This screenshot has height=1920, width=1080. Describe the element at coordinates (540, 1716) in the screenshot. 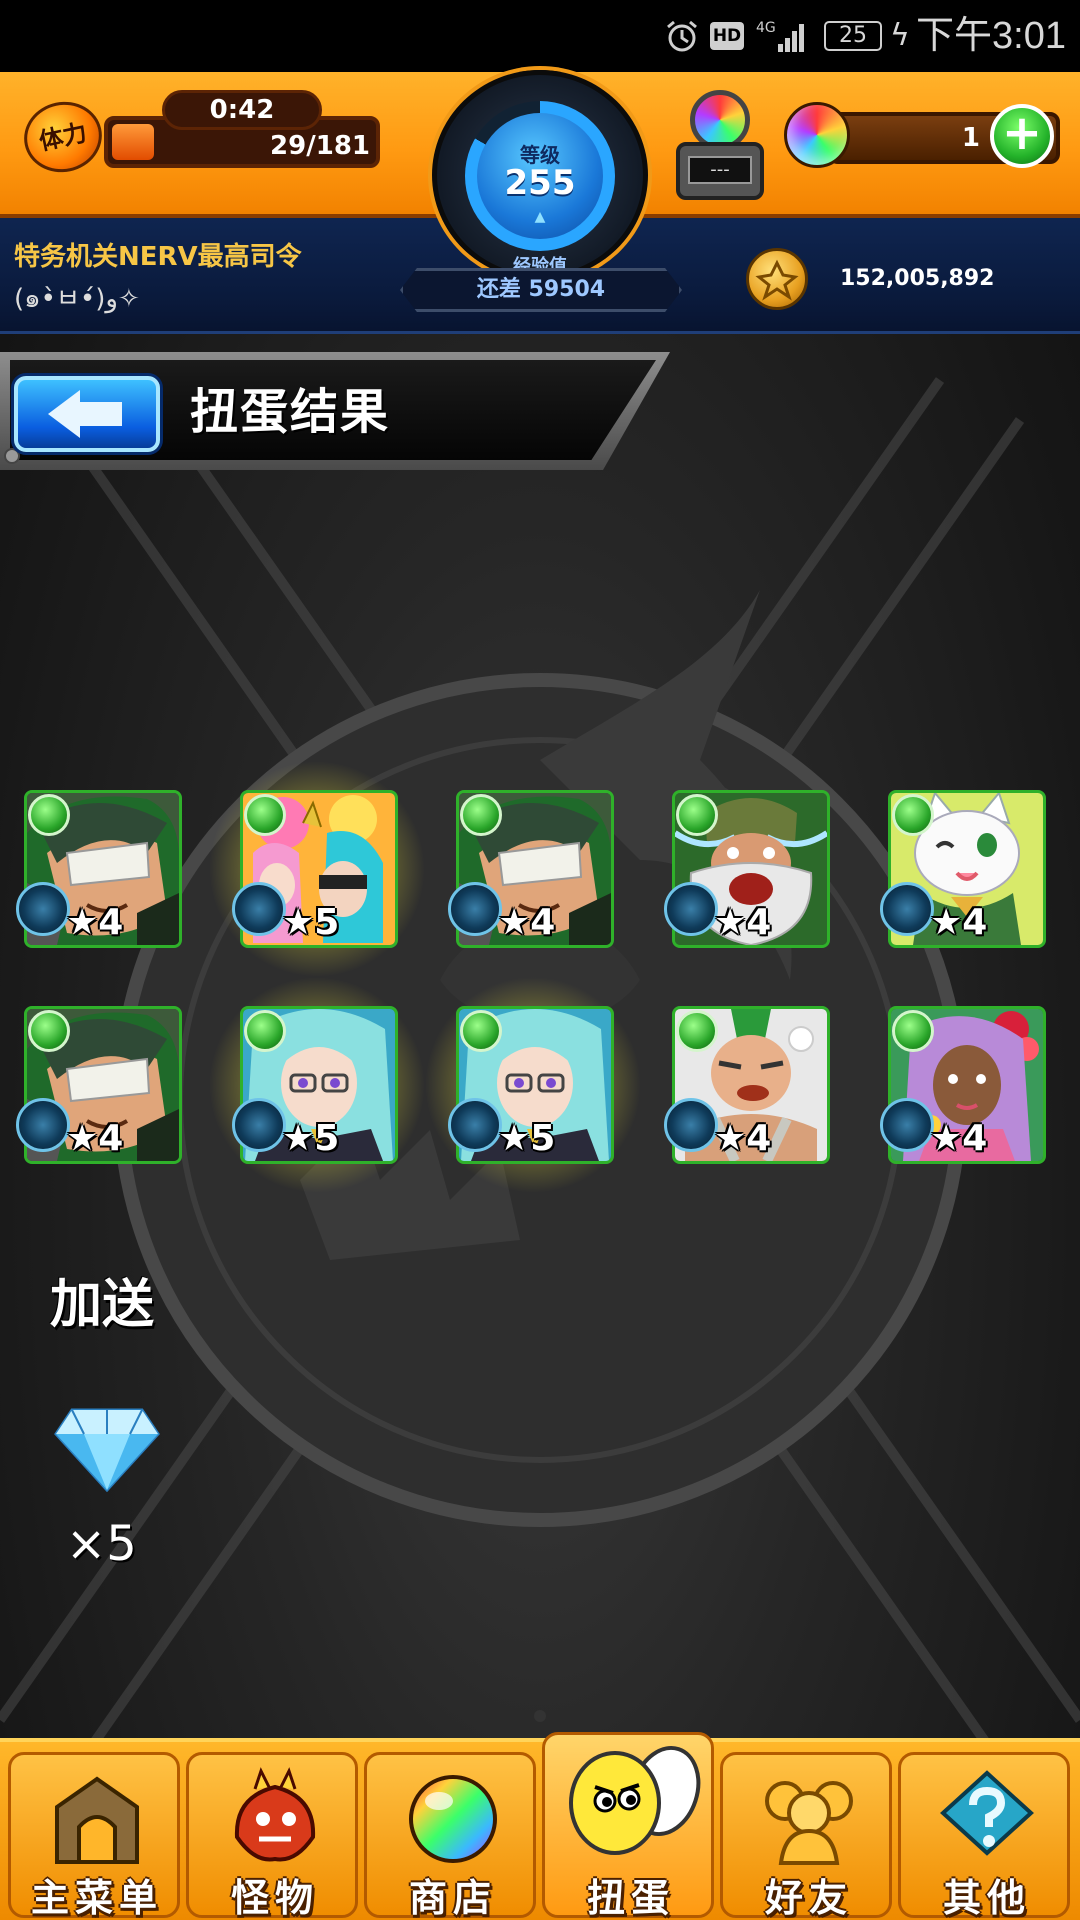

I see `page-indicator-dot` at that location.